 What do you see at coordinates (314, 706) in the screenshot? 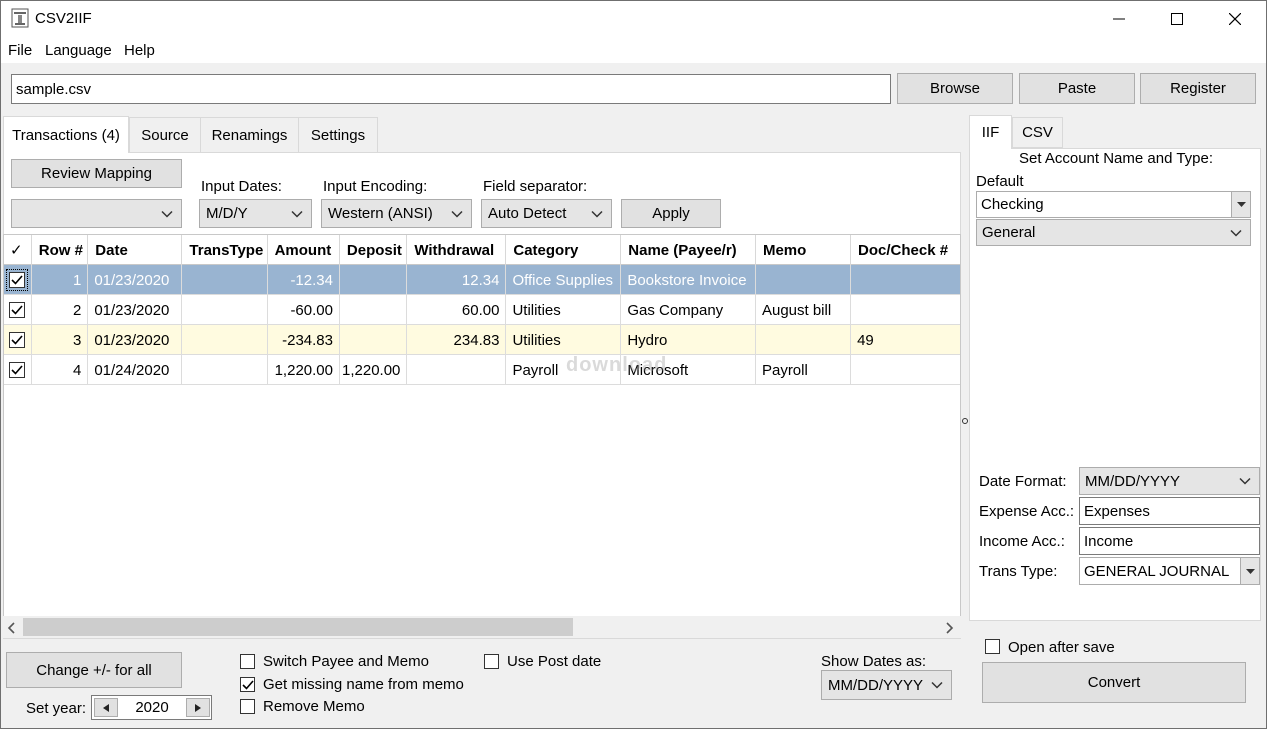
I see `remove-memo-label: Remove Memo` at bounding box center [314, 706].